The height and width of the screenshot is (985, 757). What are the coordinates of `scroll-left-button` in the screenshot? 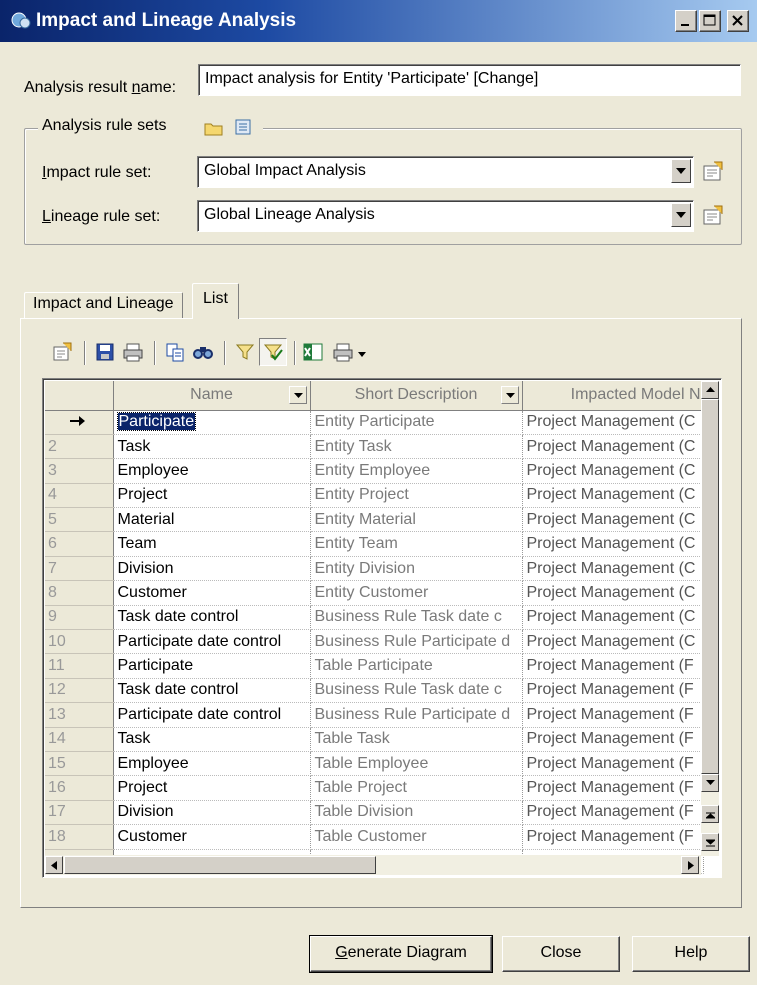 It's located at (54, 865).